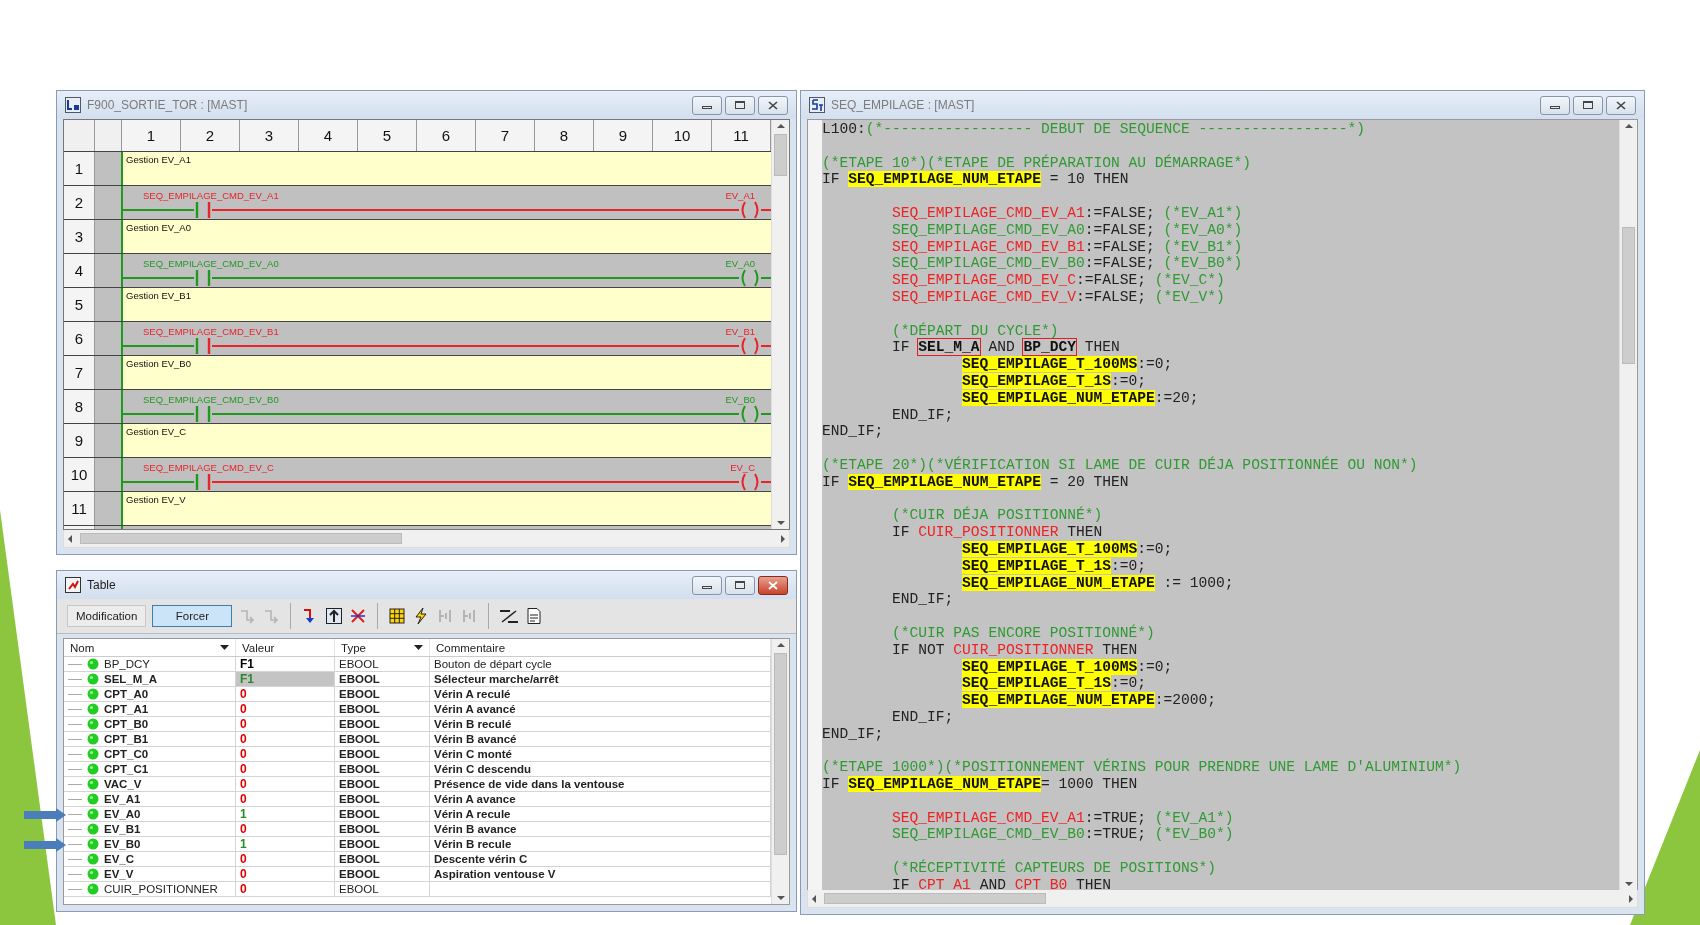 The height and width of the screenshot is (925, 1700). I want to click on row-number: 6, so click(79, 338).